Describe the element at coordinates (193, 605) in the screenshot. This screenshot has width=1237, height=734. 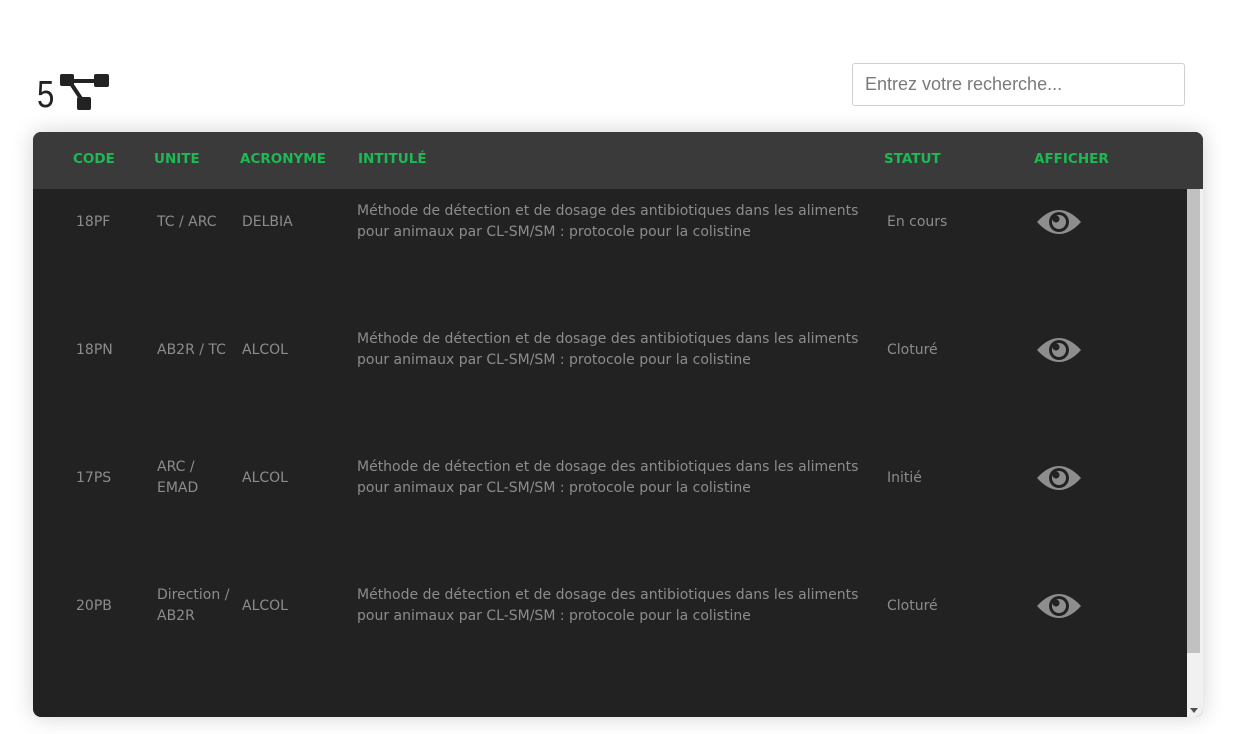
I see `cell-unite: Direction / AB2R` at that location.